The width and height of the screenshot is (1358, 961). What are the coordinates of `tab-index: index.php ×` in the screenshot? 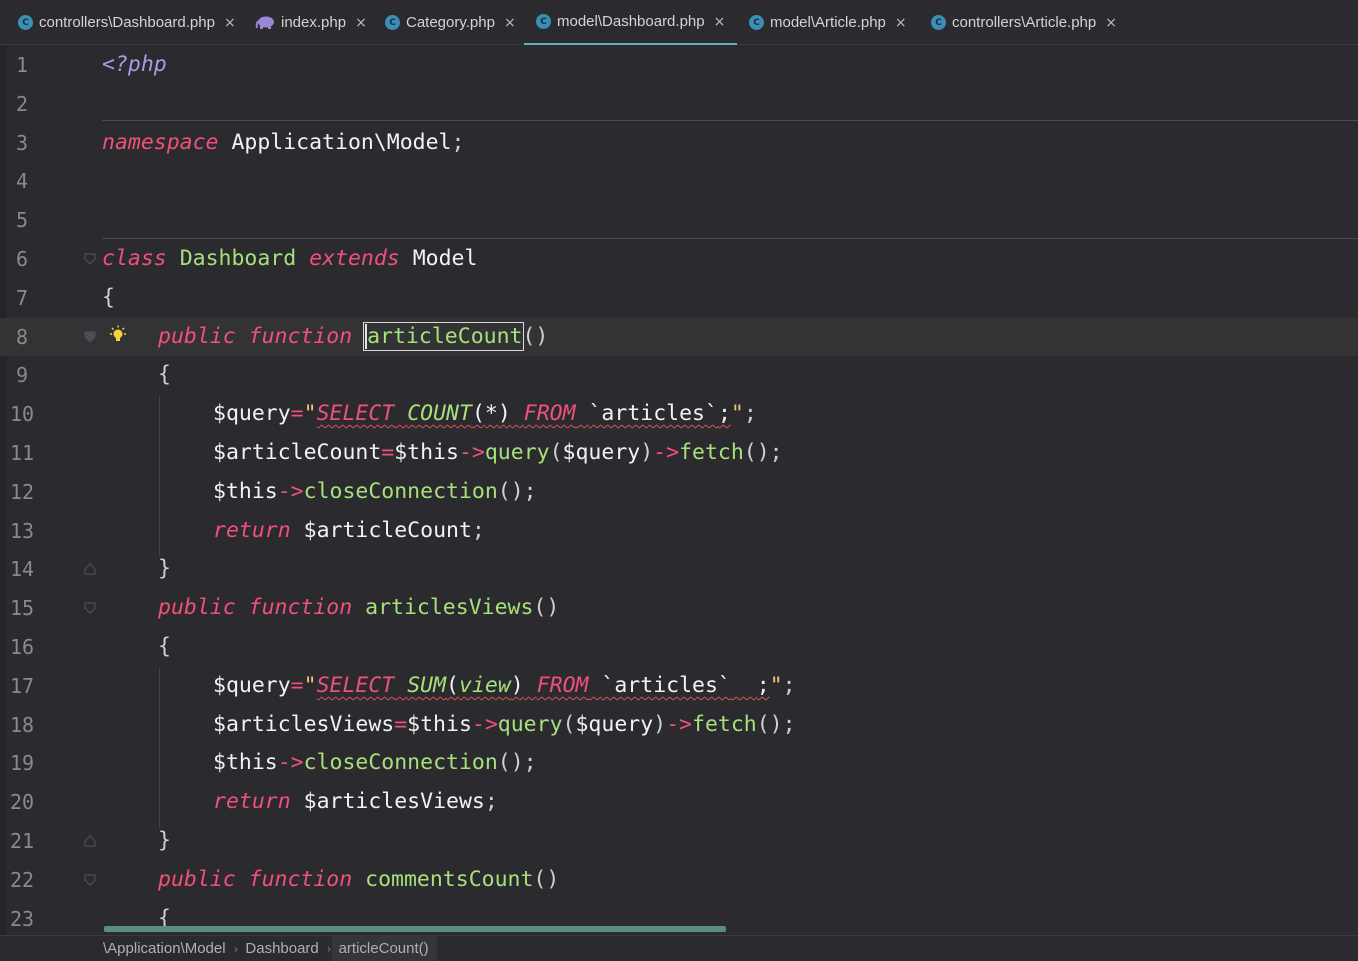 It's located at (311, 22).